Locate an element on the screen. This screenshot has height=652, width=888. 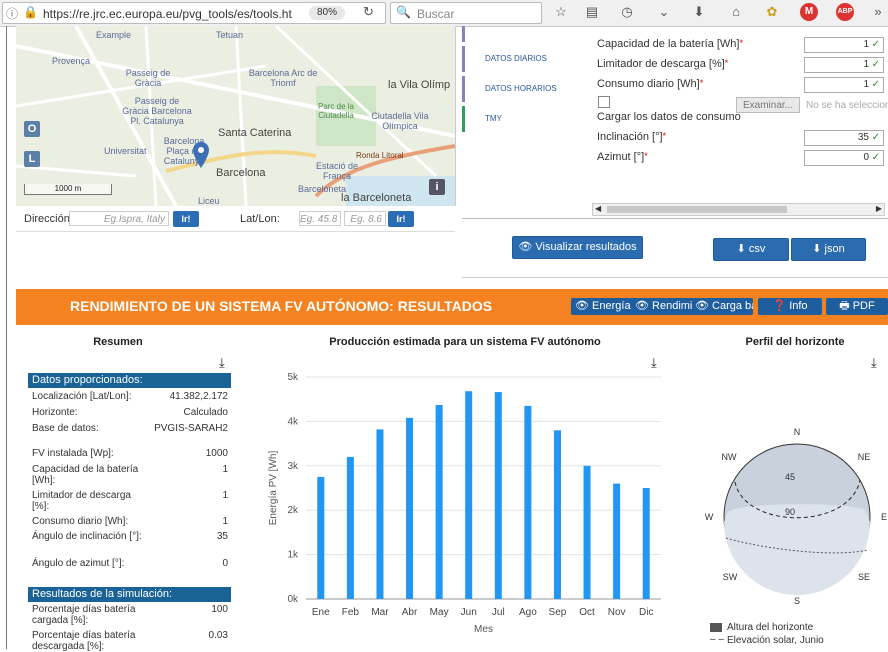
tab-datos-diarios: DATOS DIARIOS is located at coordinates (518, 59).